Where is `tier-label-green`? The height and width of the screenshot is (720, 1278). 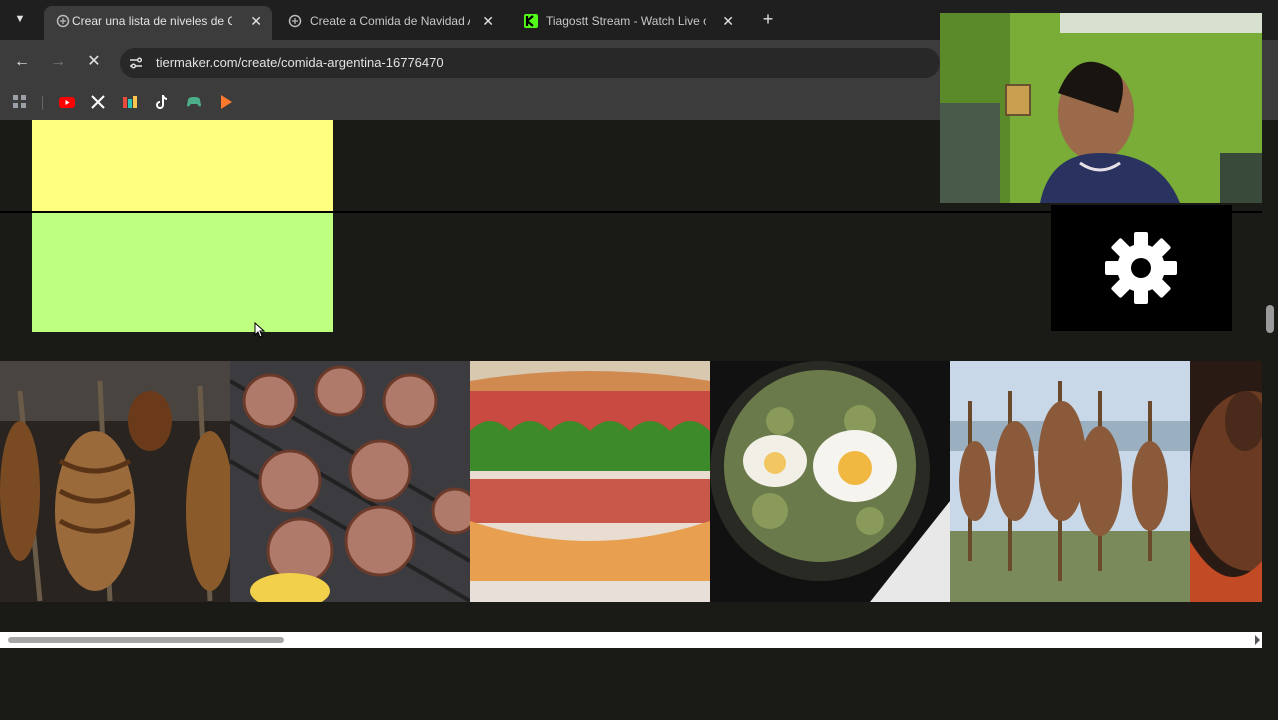
tier-label-green is located at coordinates (182, 272).